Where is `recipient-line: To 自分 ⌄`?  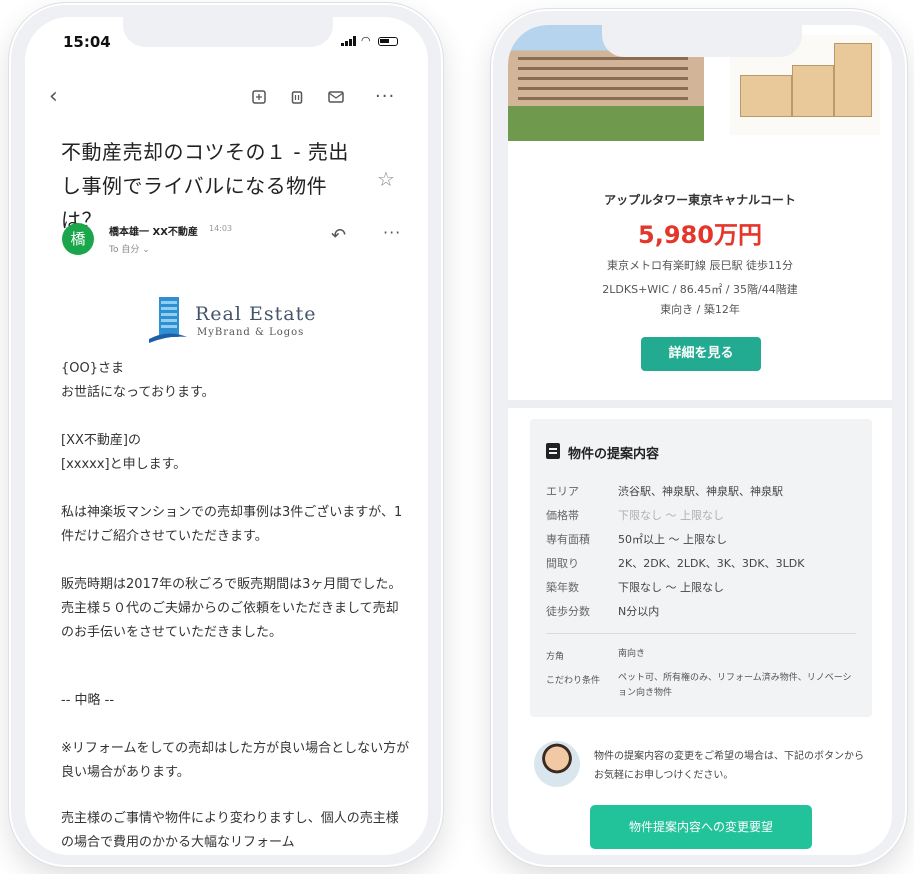
recipient-line: To 自分 ⌄ is located at coordinates (129, 248).